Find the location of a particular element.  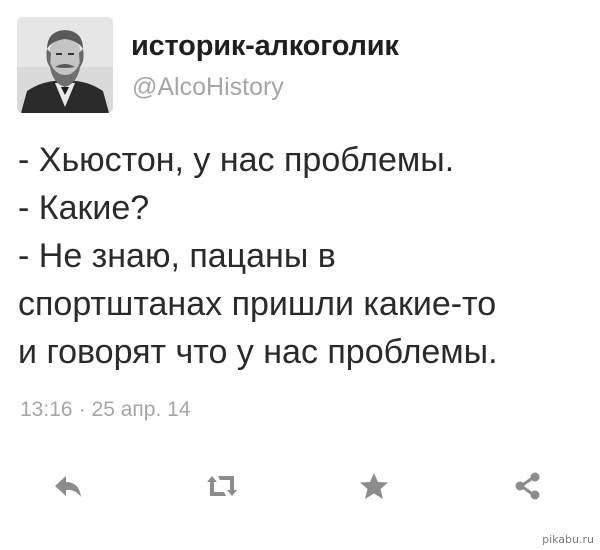

share-icon is located at coordinates (527, 486).